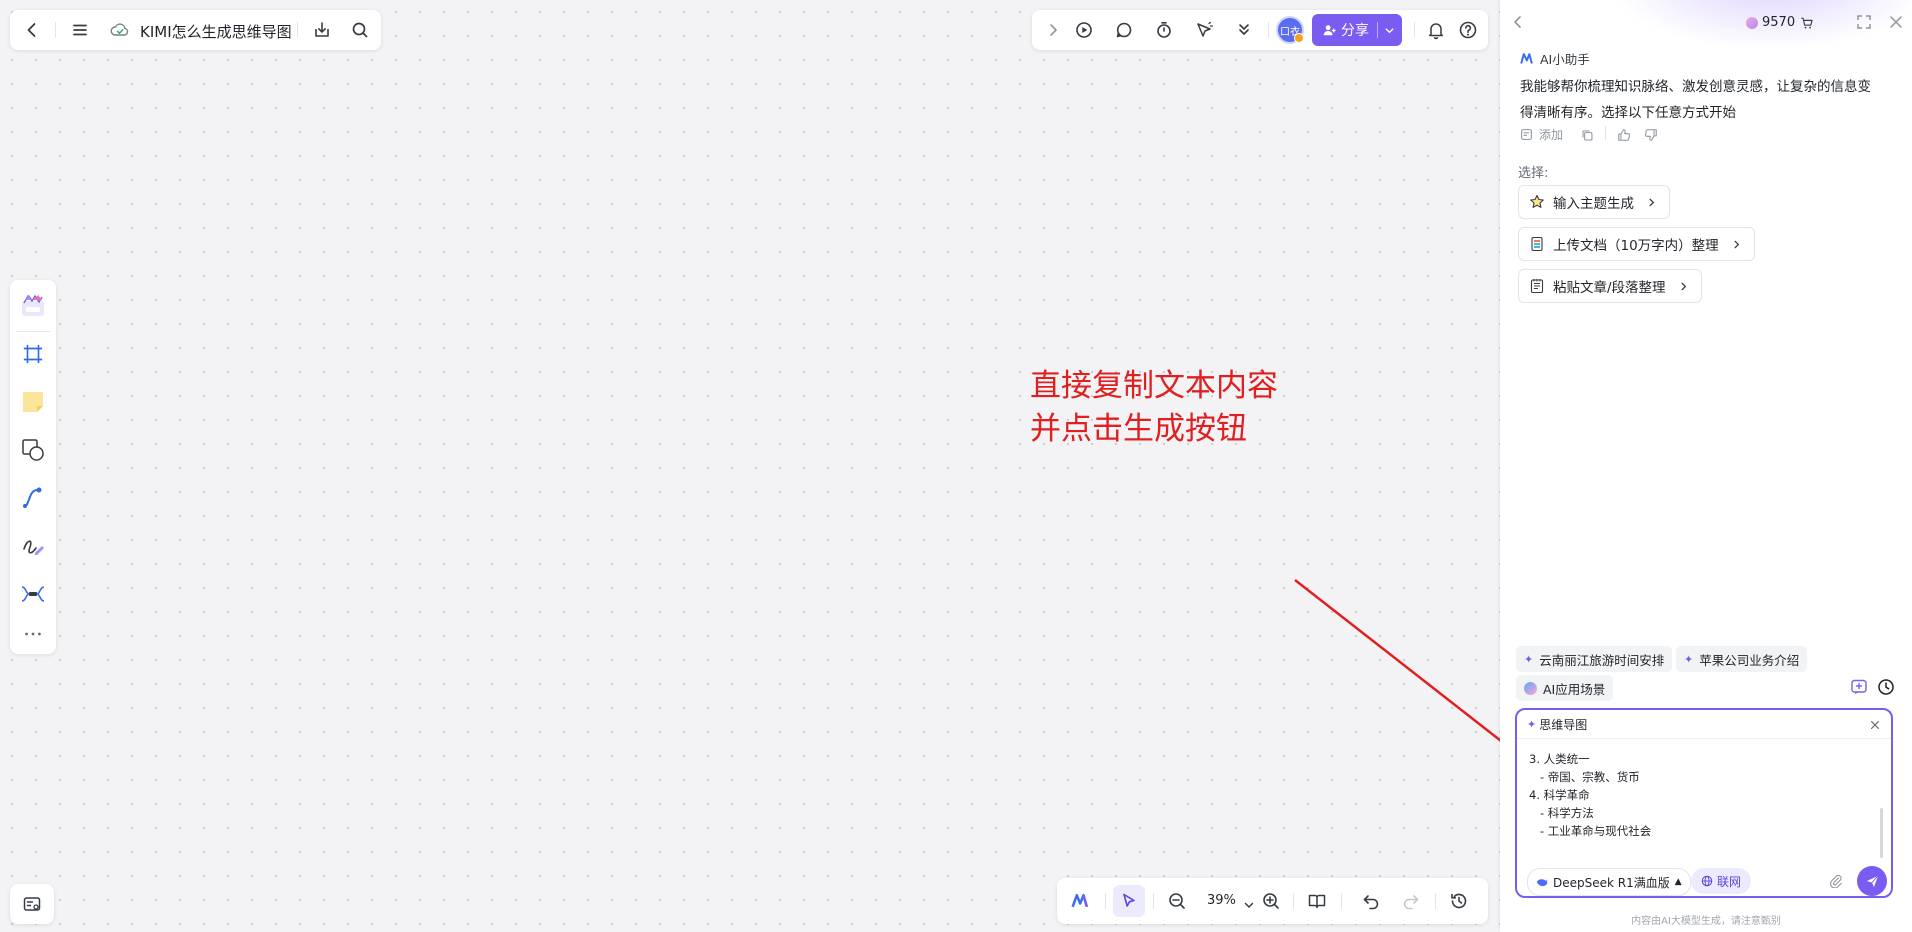  Describe the element at coordinates (1695, 87) in the screenshot. I see `intro-line-1: 我能够帮你梳理知识脉络、激发创意灵感，让复杂的信息变` at that location.